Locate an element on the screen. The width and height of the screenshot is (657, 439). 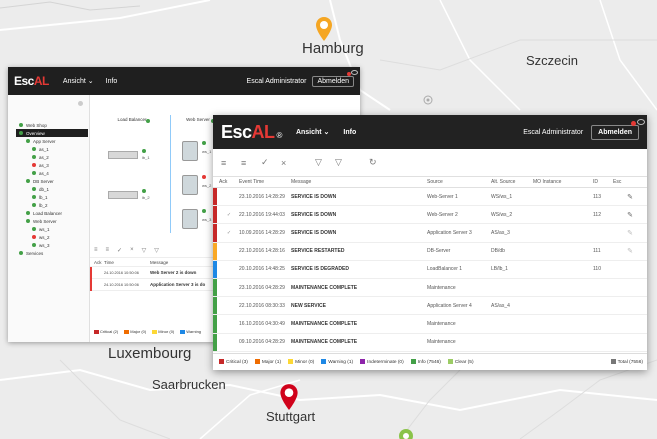
alarm-toolbar: ≡ ≡ ✓ × ▽ ▽ ↻ is located at coordinates (430, 162).